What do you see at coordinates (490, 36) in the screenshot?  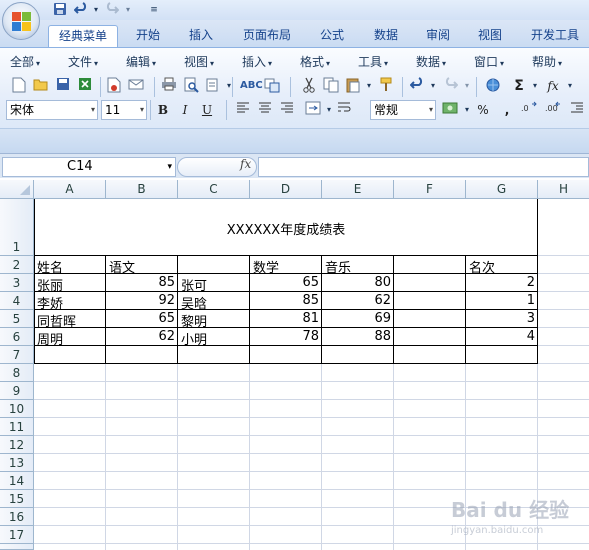 I see `tab-view: 视图` at bounding box center [490, 36].